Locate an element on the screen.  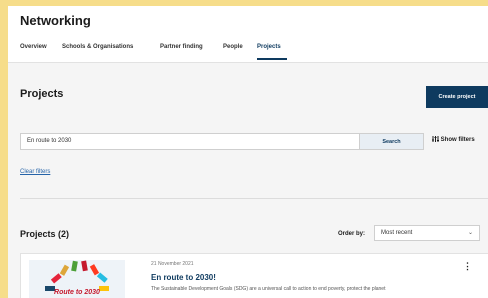
sdg-wheel-graphic: Route to 2030 is located at coordinates (77, 278).